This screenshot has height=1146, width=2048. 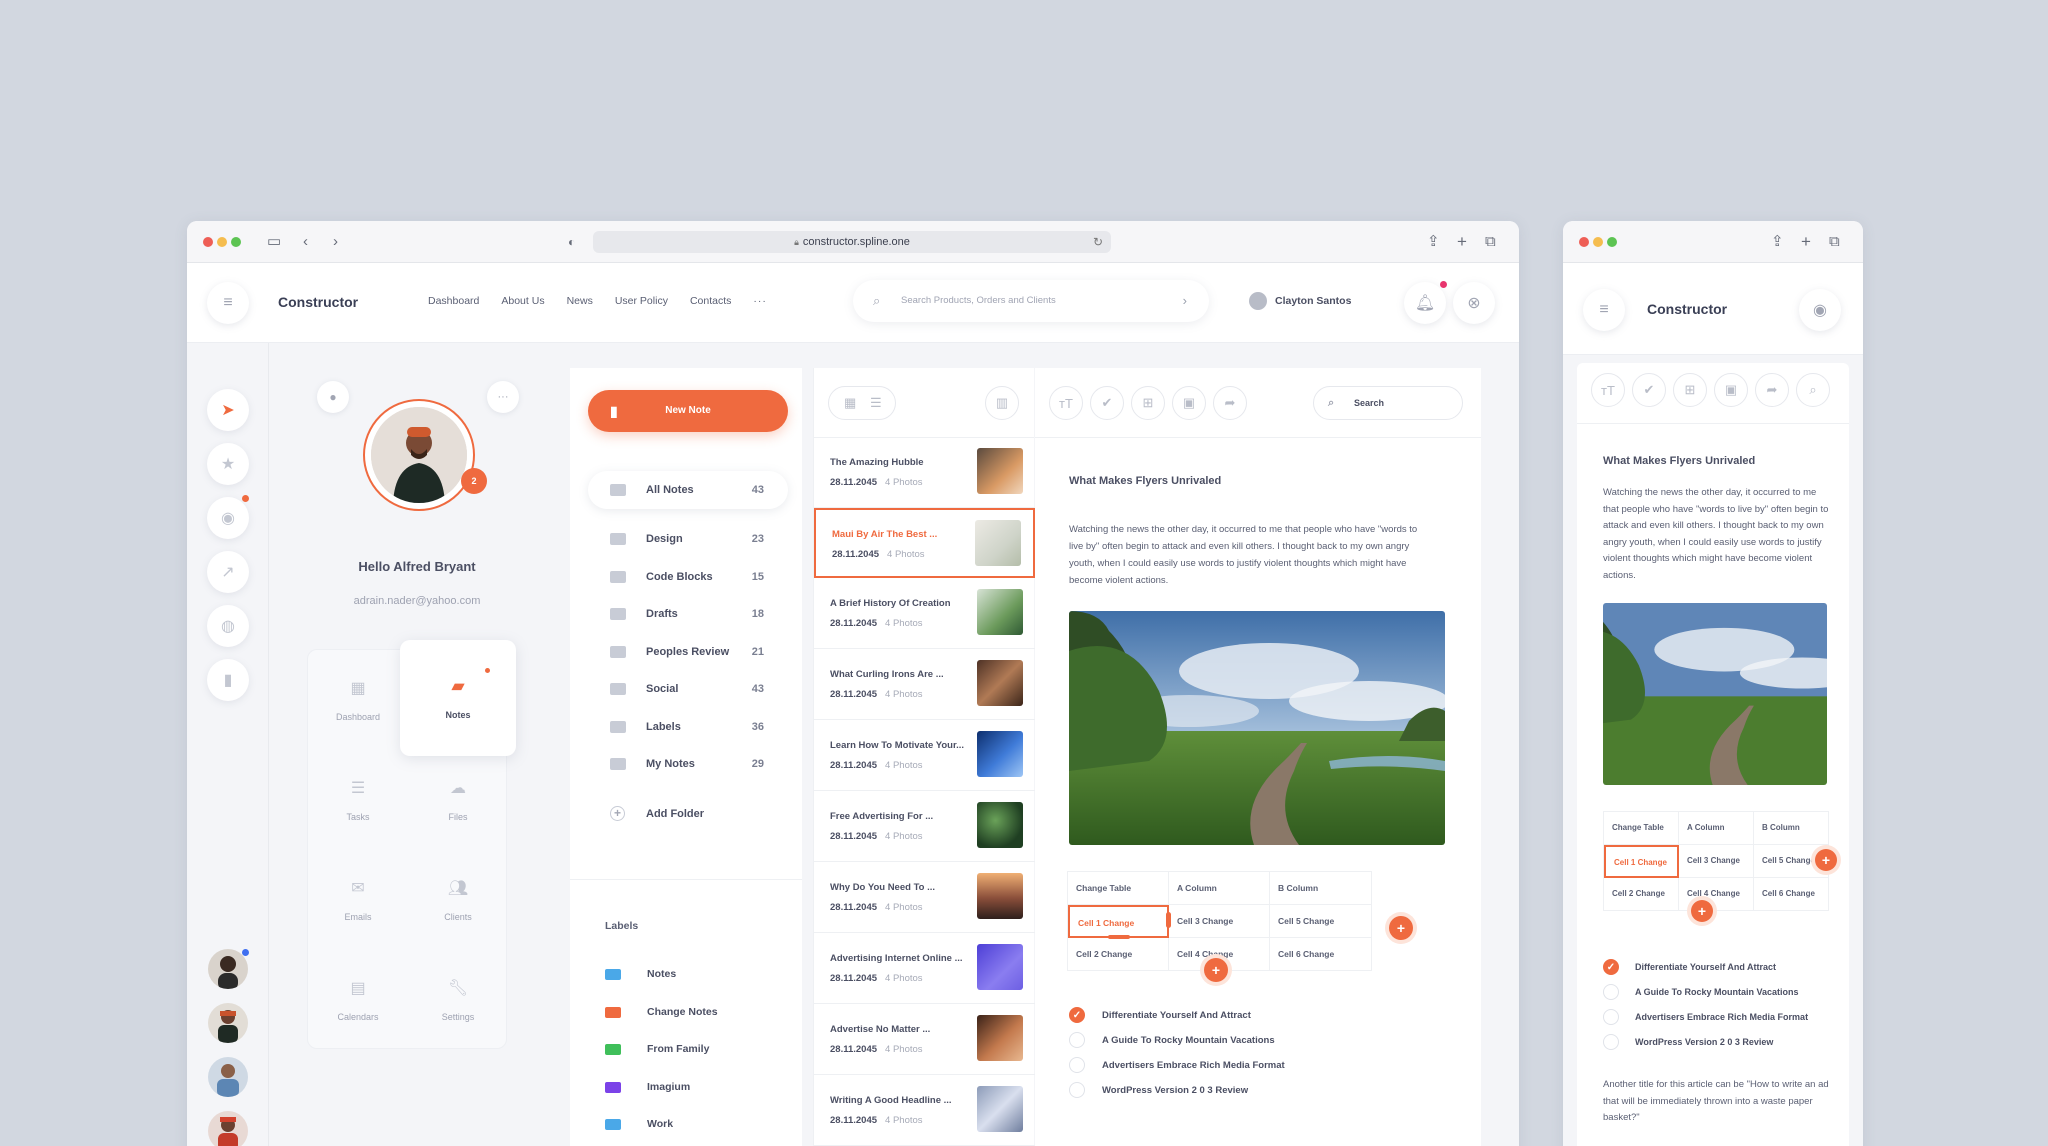 What do you see at coordinates (1219, 888) in the screenshot?
I see `table-header-cell: A Column` at bounding box center [1219, 888].